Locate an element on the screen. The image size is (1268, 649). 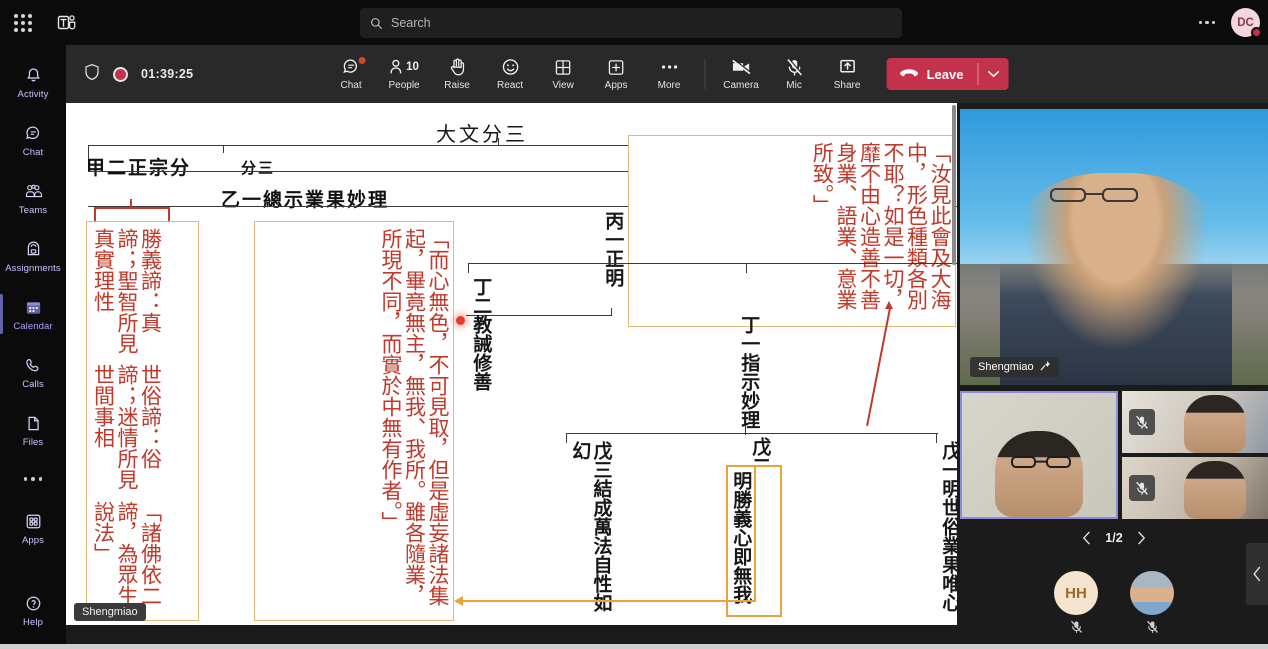
chat-bubble-icon is located at coordinates (33, 134).